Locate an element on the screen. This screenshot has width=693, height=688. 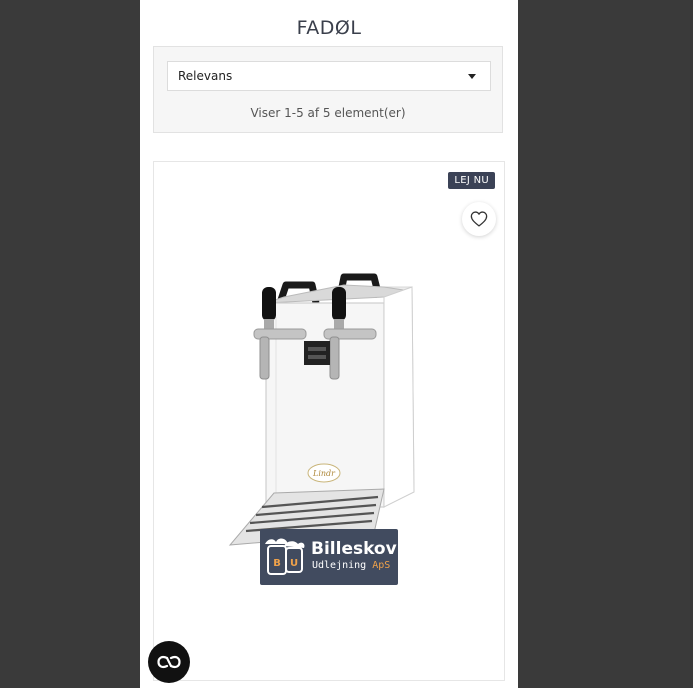
heart-icon is located at coordinates (479, 219).